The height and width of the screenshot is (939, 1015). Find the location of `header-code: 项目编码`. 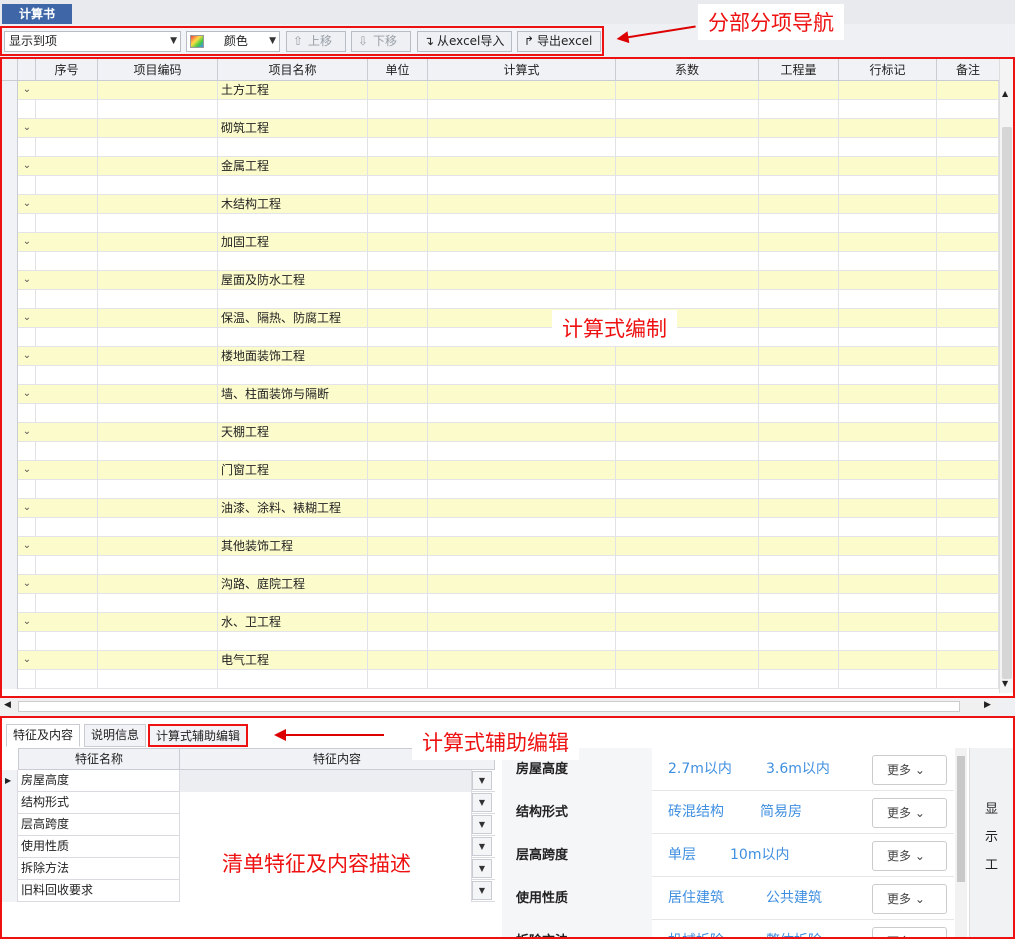

header-code: 项目编码 is located at coordinates (158, 70).